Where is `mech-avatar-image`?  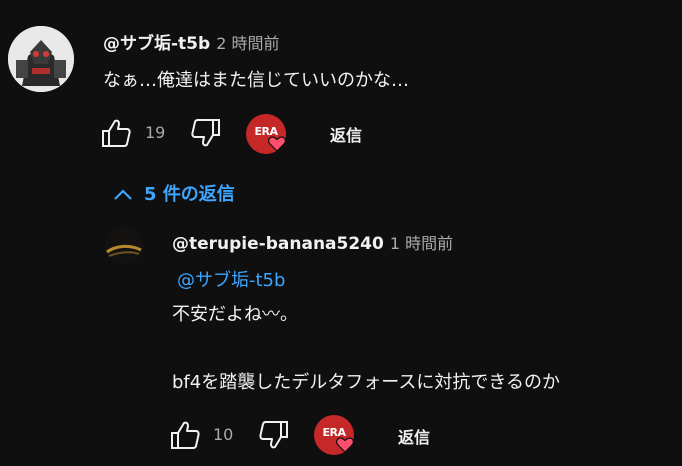
mech-avatar-image is located at coordinates (41, 59).